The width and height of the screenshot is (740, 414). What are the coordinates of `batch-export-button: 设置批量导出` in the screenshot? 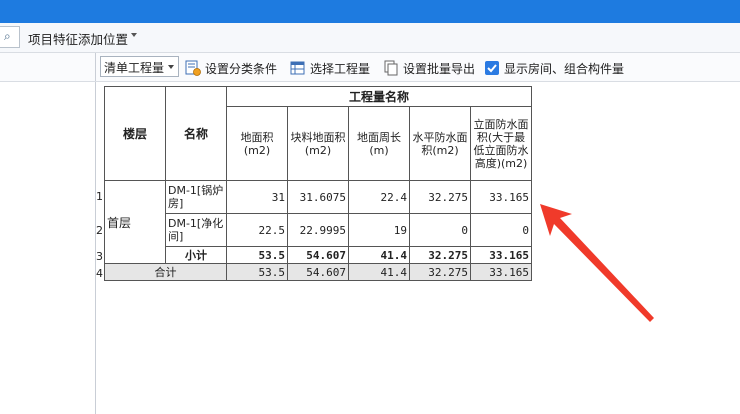 It's located at (429, 68).